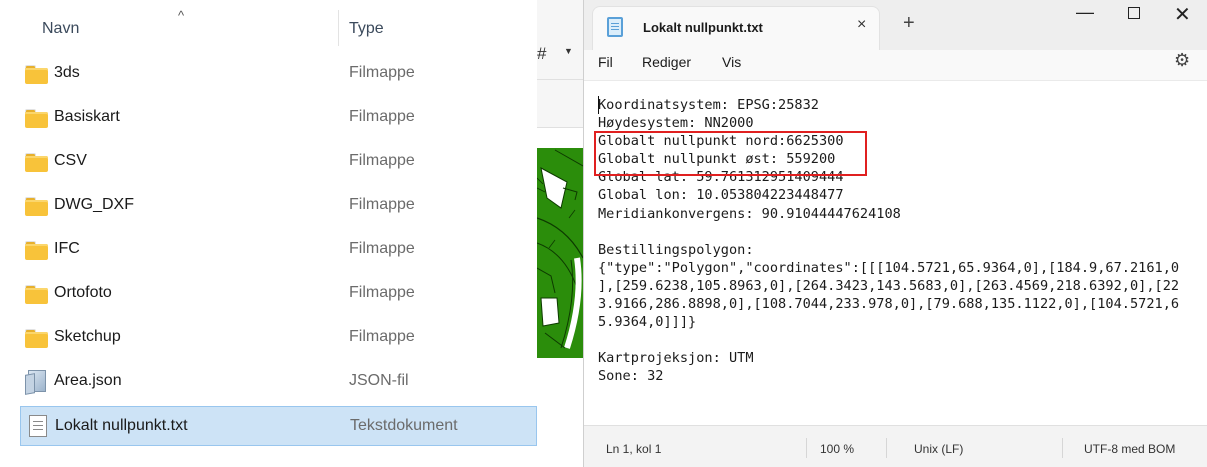  Describe the element at coordinates (939, 449) in the screenshot. I see `line-ending: Unix (LF)` at that location.